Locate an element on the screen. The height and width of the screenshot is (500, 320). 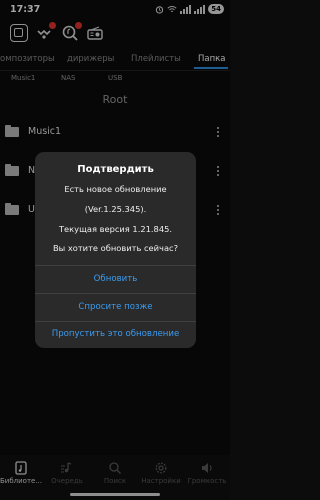
dialog-message-line: Текущая версия 1.21.845. is located at coordinates (115, 229).